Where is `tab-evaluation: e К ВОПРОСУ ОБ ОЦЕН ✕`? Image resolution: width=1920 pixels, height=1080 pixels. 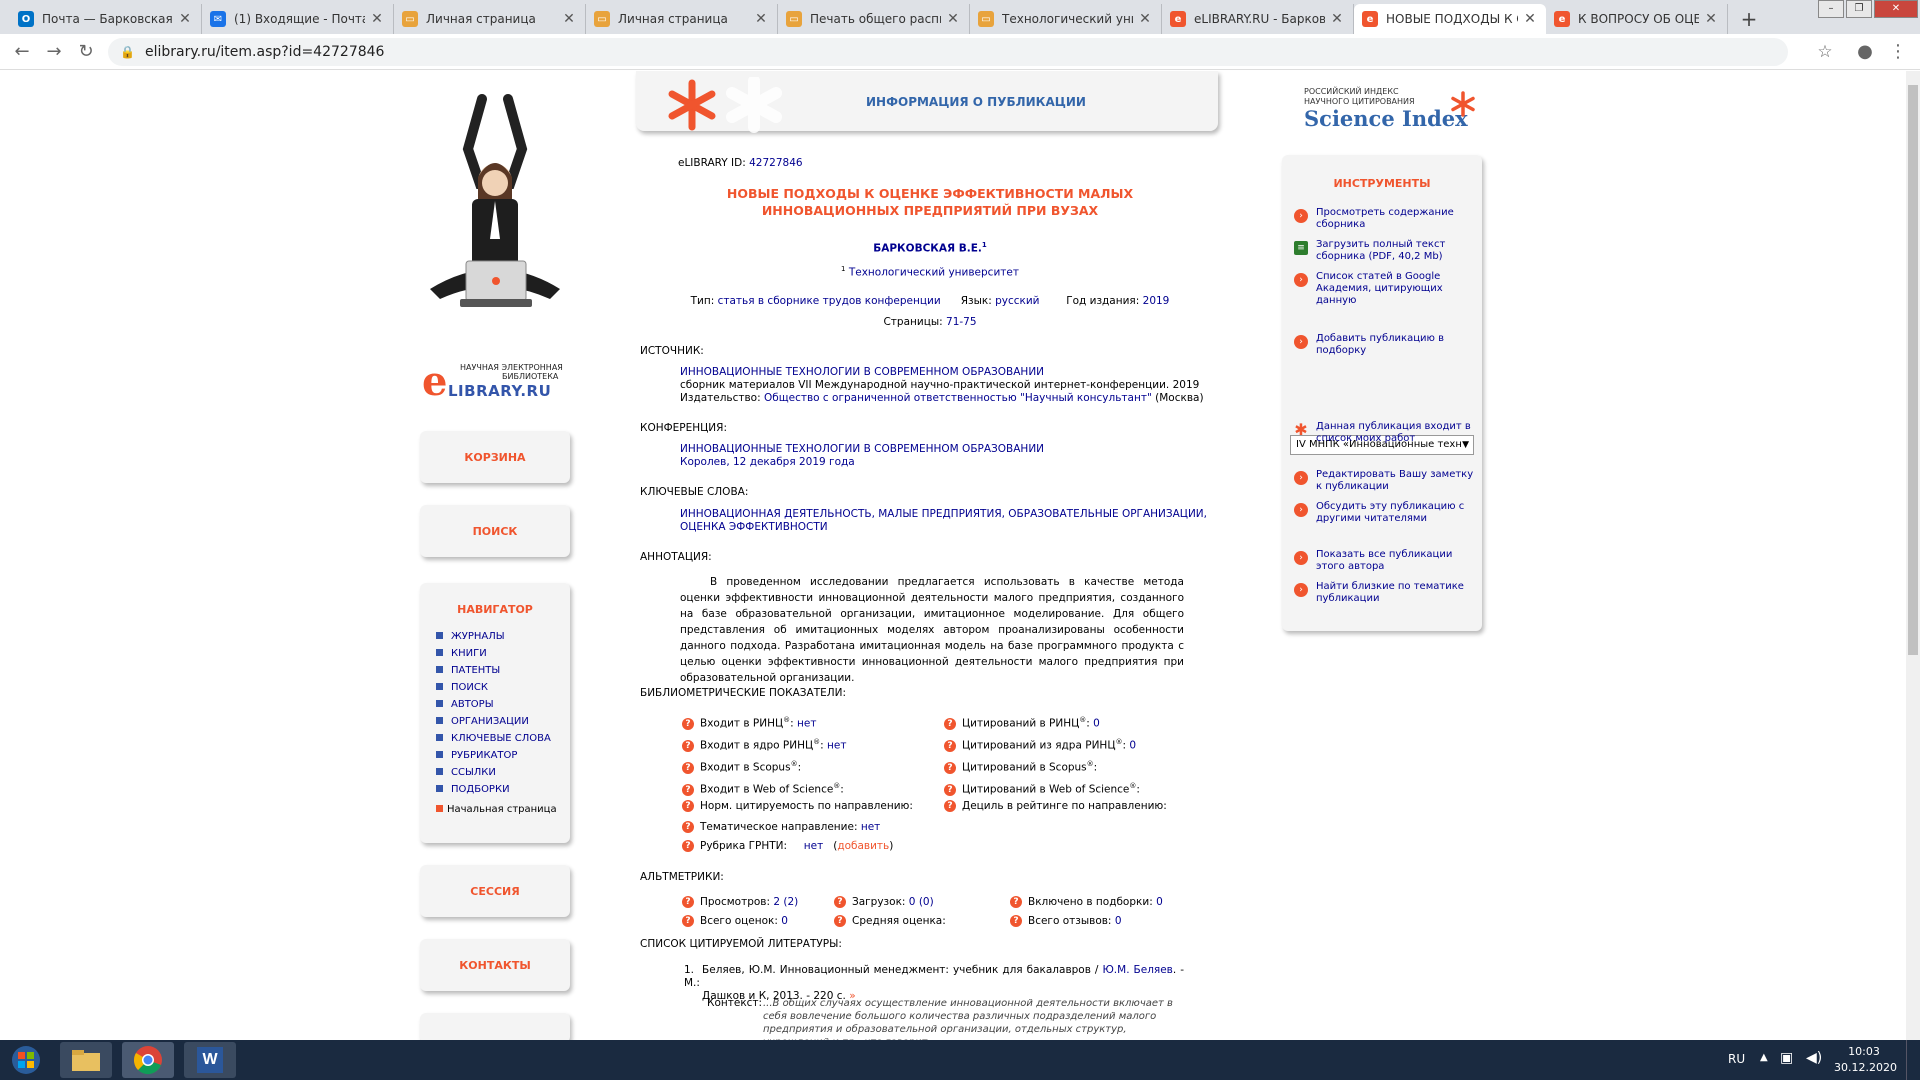
tab-evaluation: e К ВОПРОСУ ОБ ОЦЕН ✕ is located at coordinates (1637, 19).